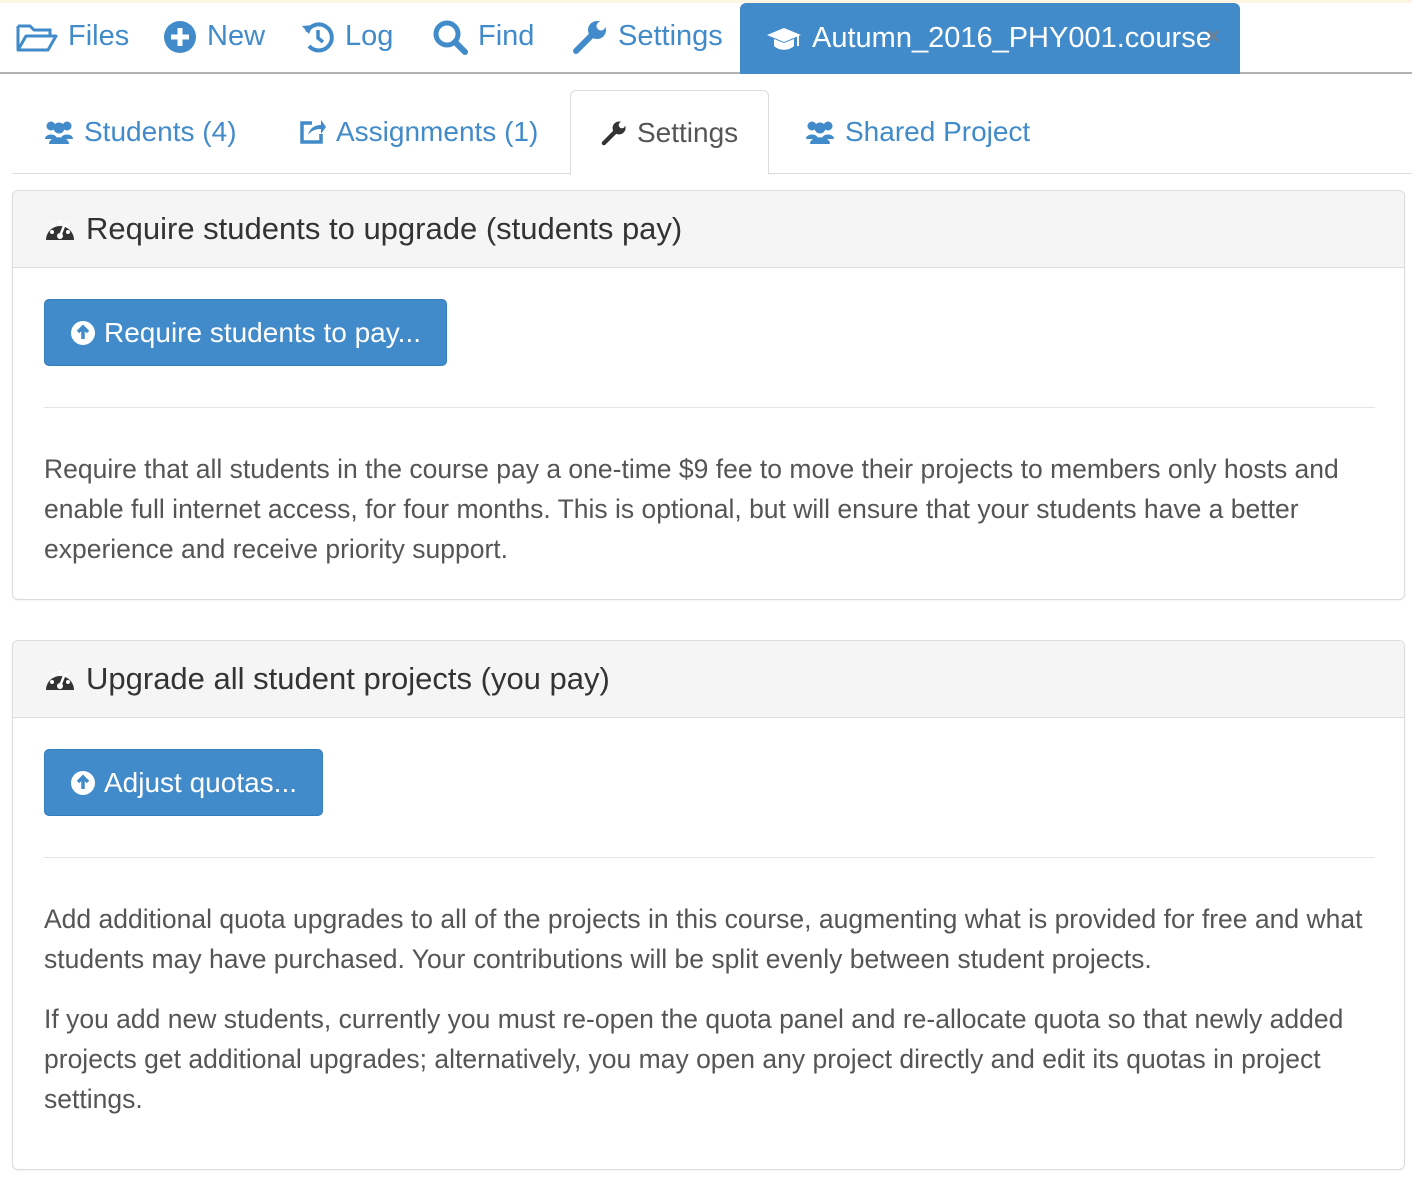 The height and width of the screenshot is (1186, 1412). Describe the element at coordinates (1213, 37) in the screenshot. I see `close-icon: ×` at that location.